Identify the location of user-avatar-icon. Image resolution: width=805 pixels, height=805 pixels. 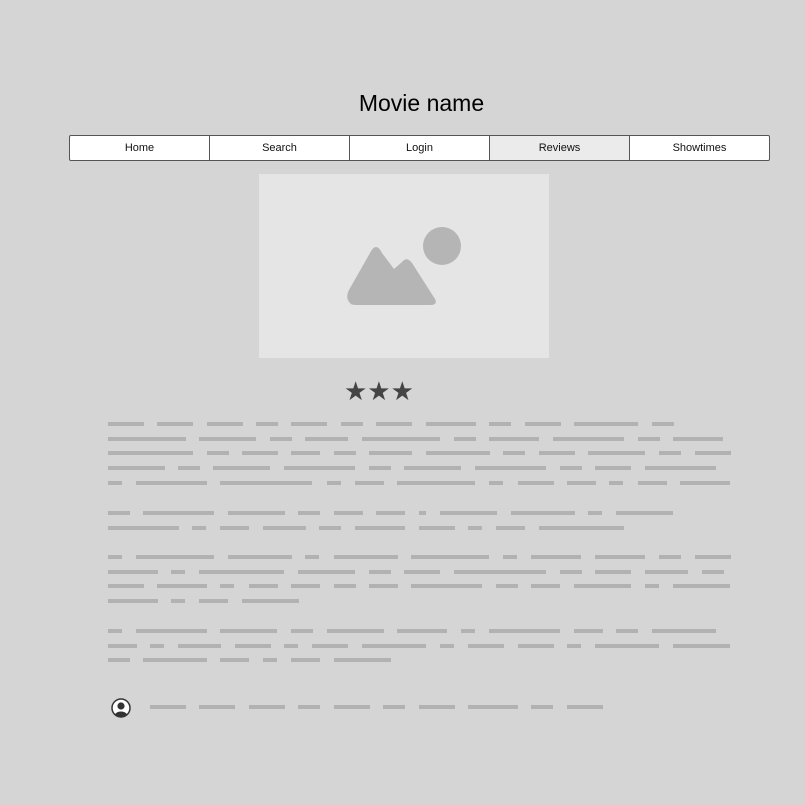
(121, 708).